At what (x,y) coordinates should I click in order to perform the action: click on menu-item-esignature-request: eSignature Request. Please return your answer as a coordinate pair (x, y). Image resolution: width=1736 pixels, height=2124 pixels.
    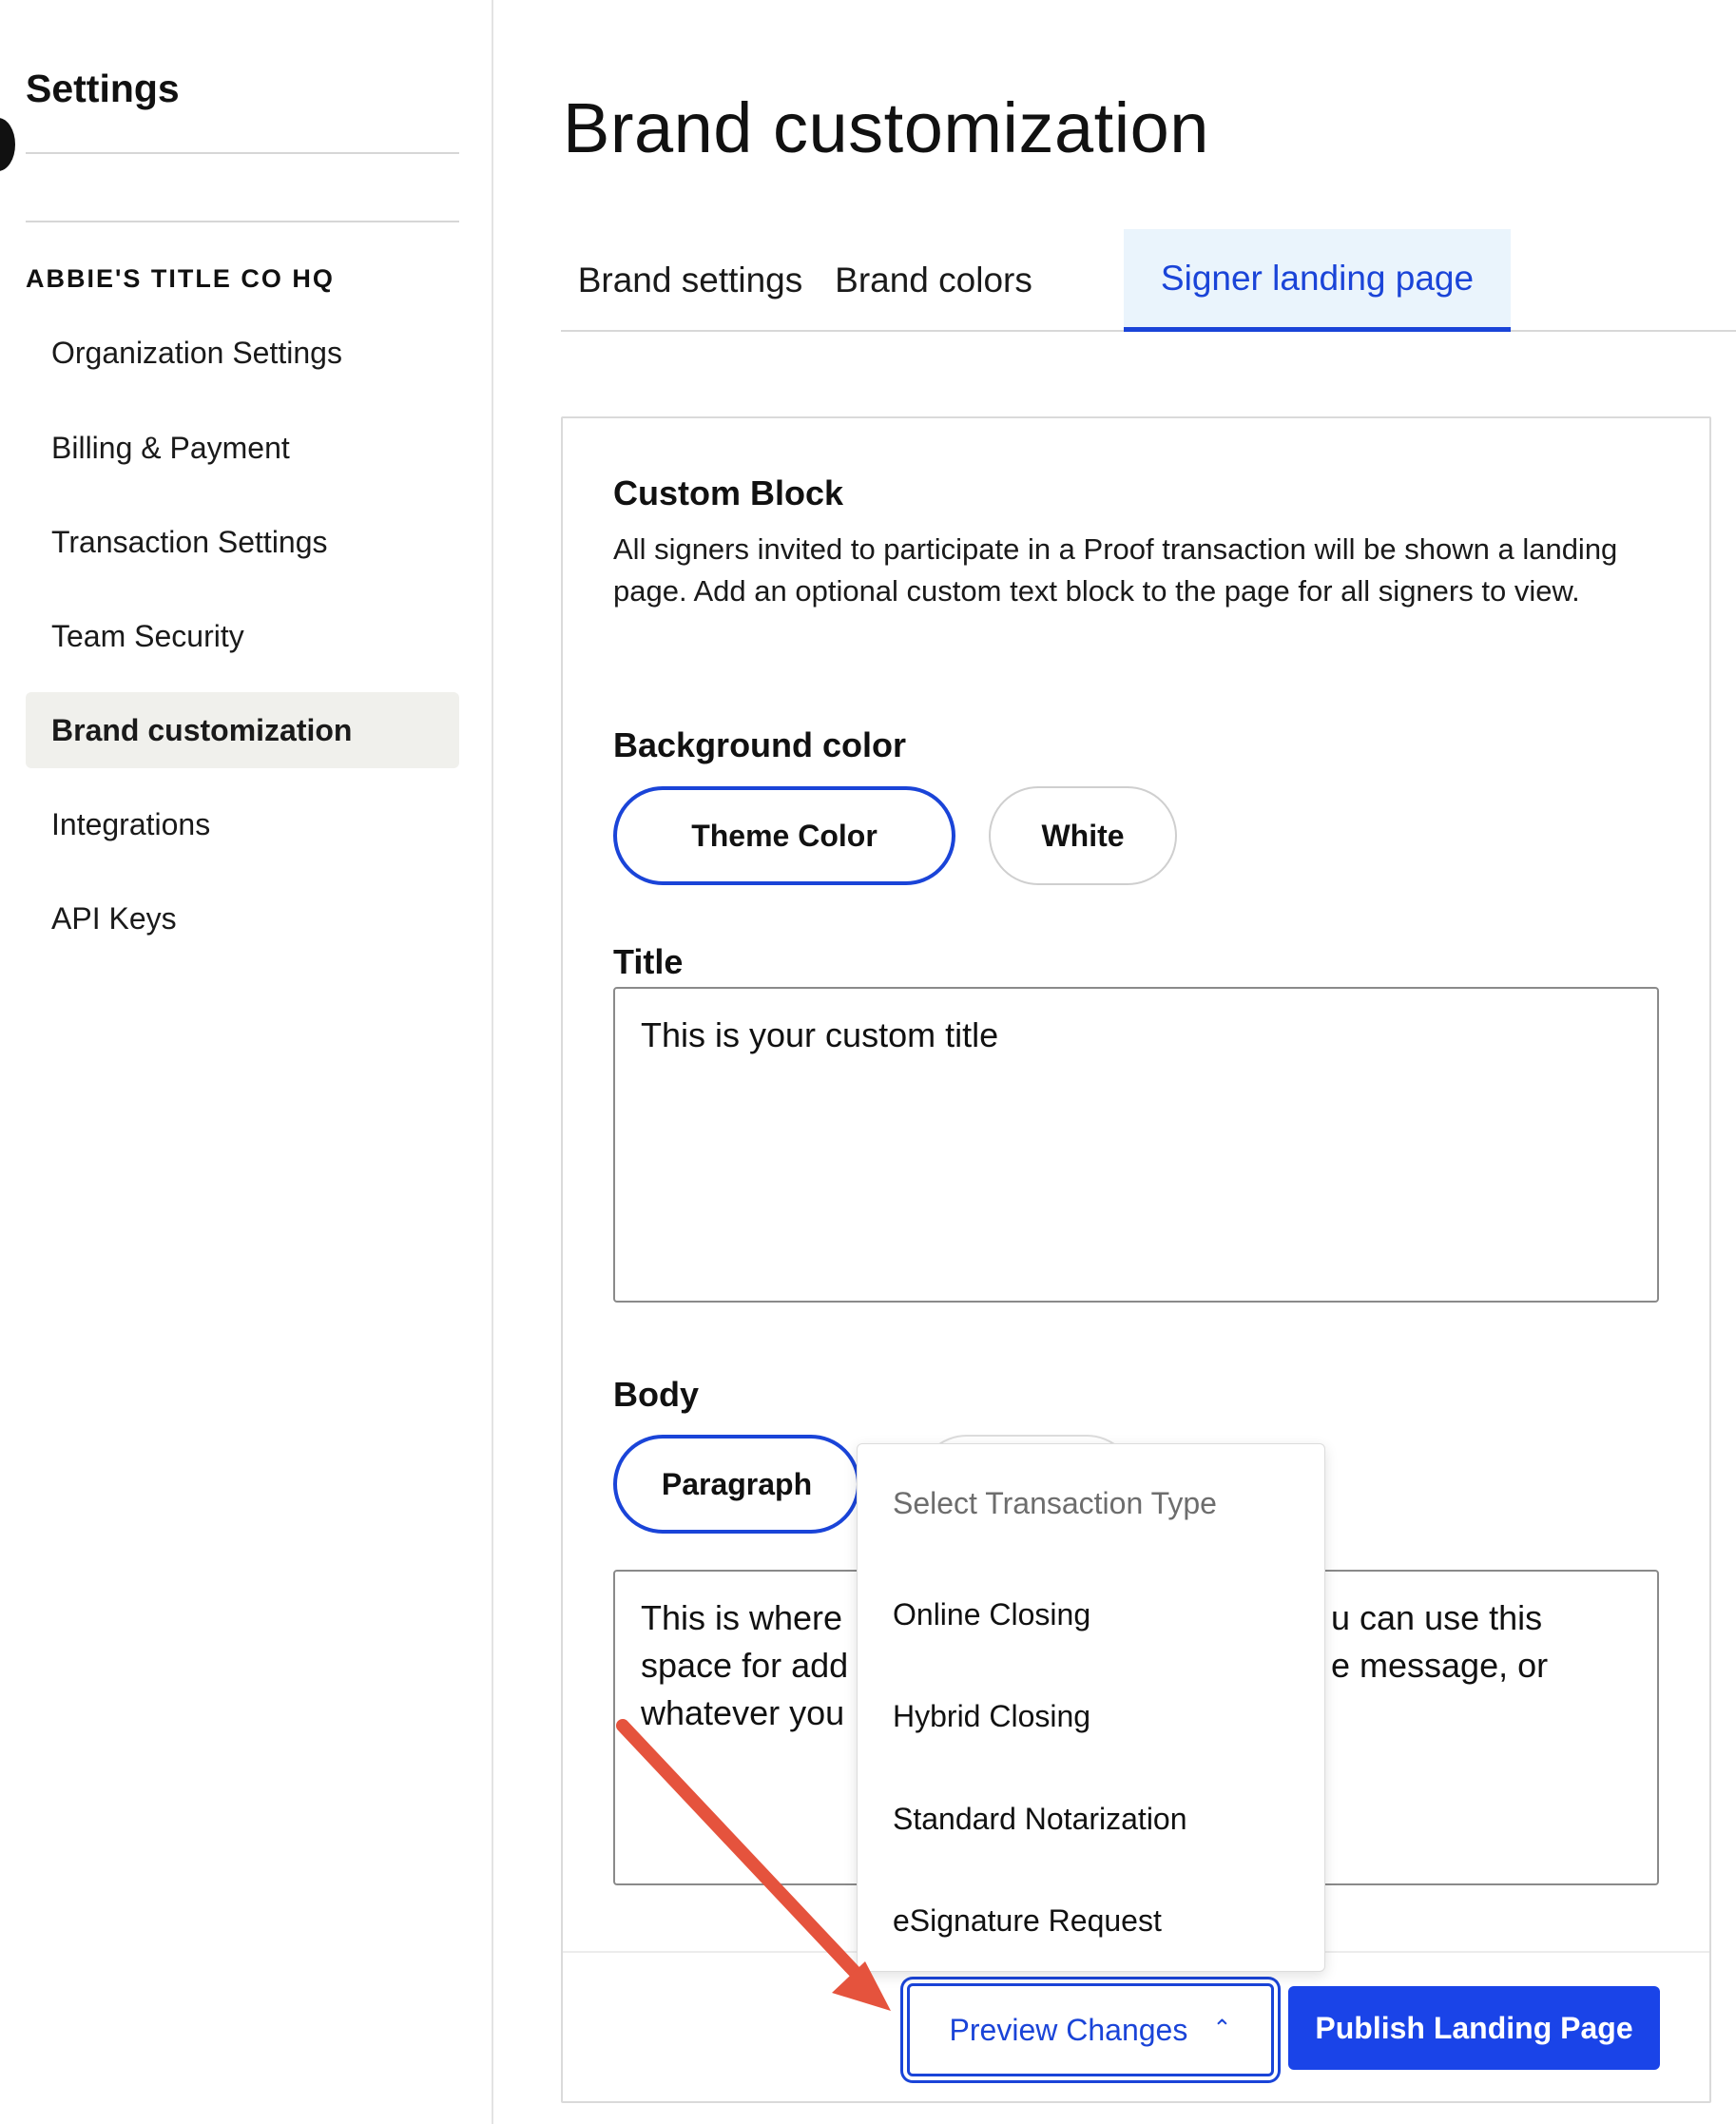
    Looking at the image, I should click on (1091, 1921).